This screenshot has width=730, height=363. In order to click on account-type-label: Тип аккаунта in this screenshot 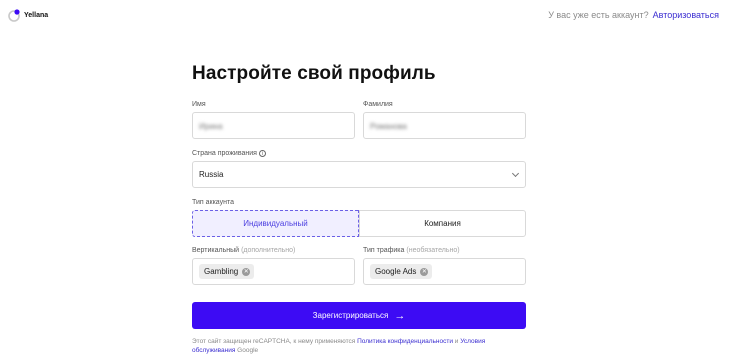, I will do `click(213, 202)`.